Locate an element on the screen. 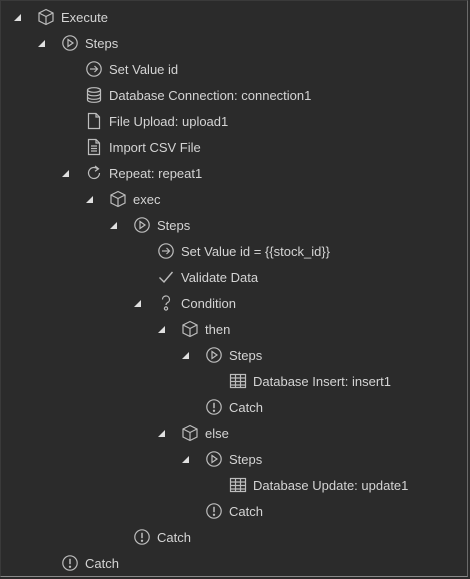  tree-node-label: Set Value id is located at coordinates (144, 69).